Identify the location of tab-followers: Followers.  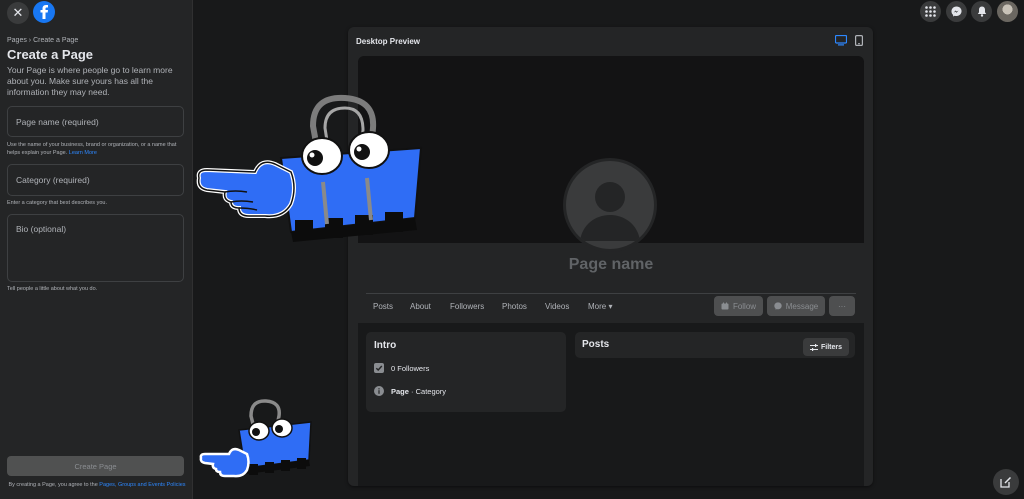
(467, 306).